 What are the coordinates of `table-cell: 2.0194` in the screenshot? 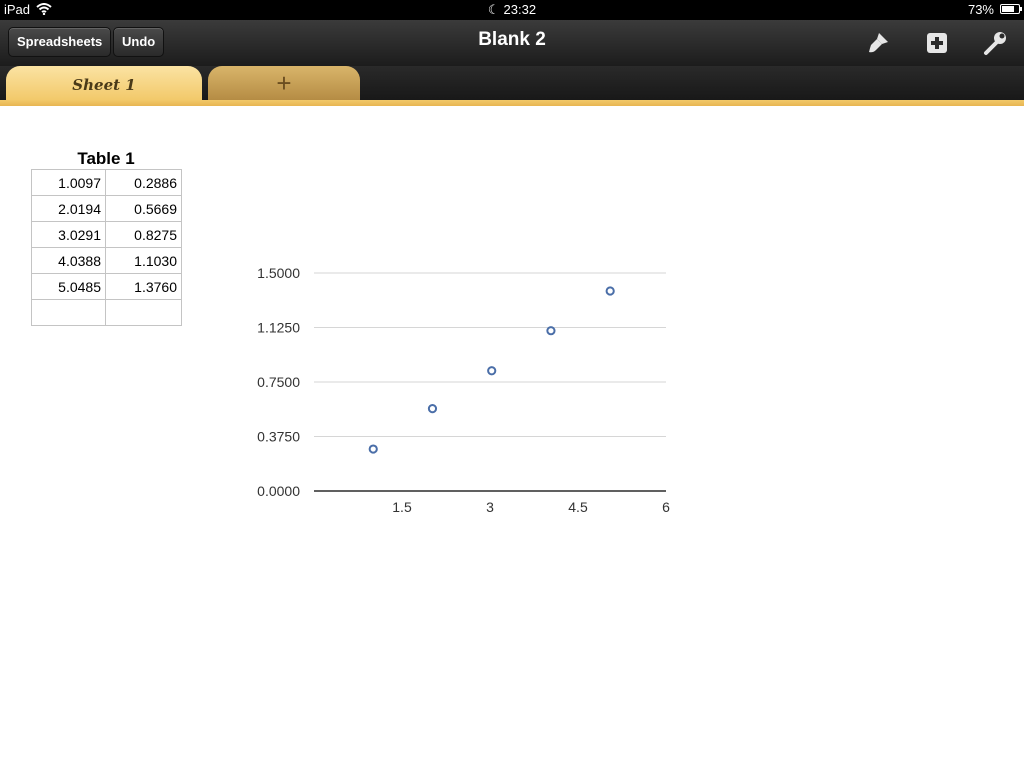 It's located at (68, 208).